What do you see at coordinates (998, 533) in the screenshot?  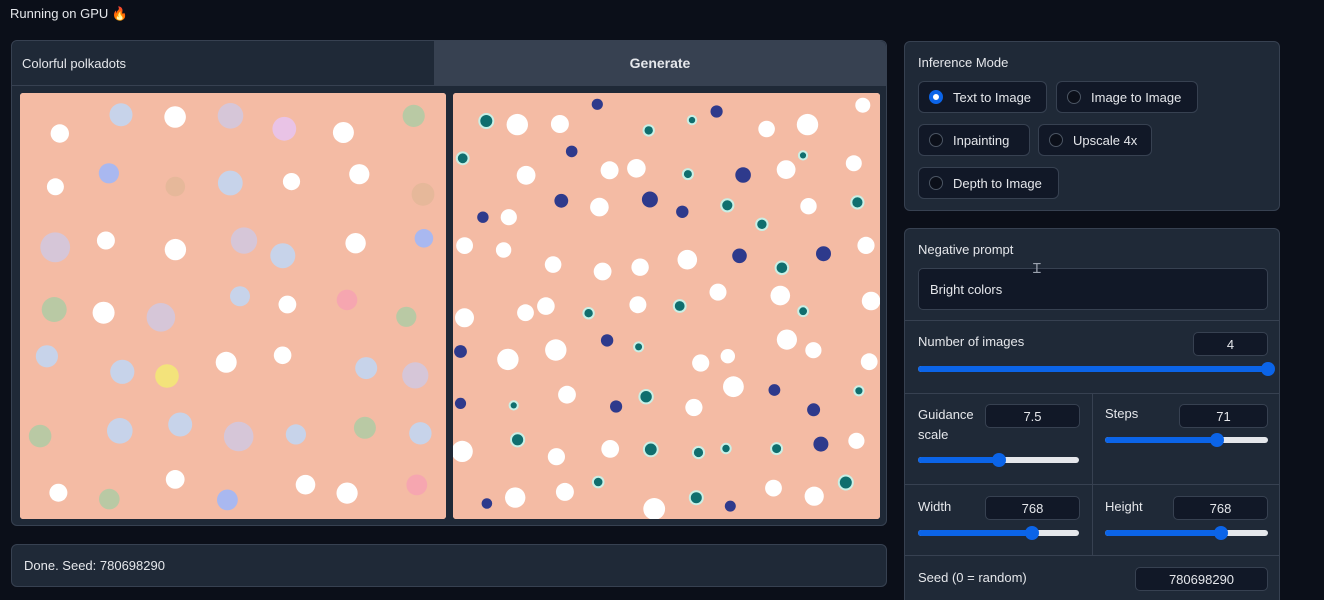 I see `width-slider` at bounding box center [998, 533].